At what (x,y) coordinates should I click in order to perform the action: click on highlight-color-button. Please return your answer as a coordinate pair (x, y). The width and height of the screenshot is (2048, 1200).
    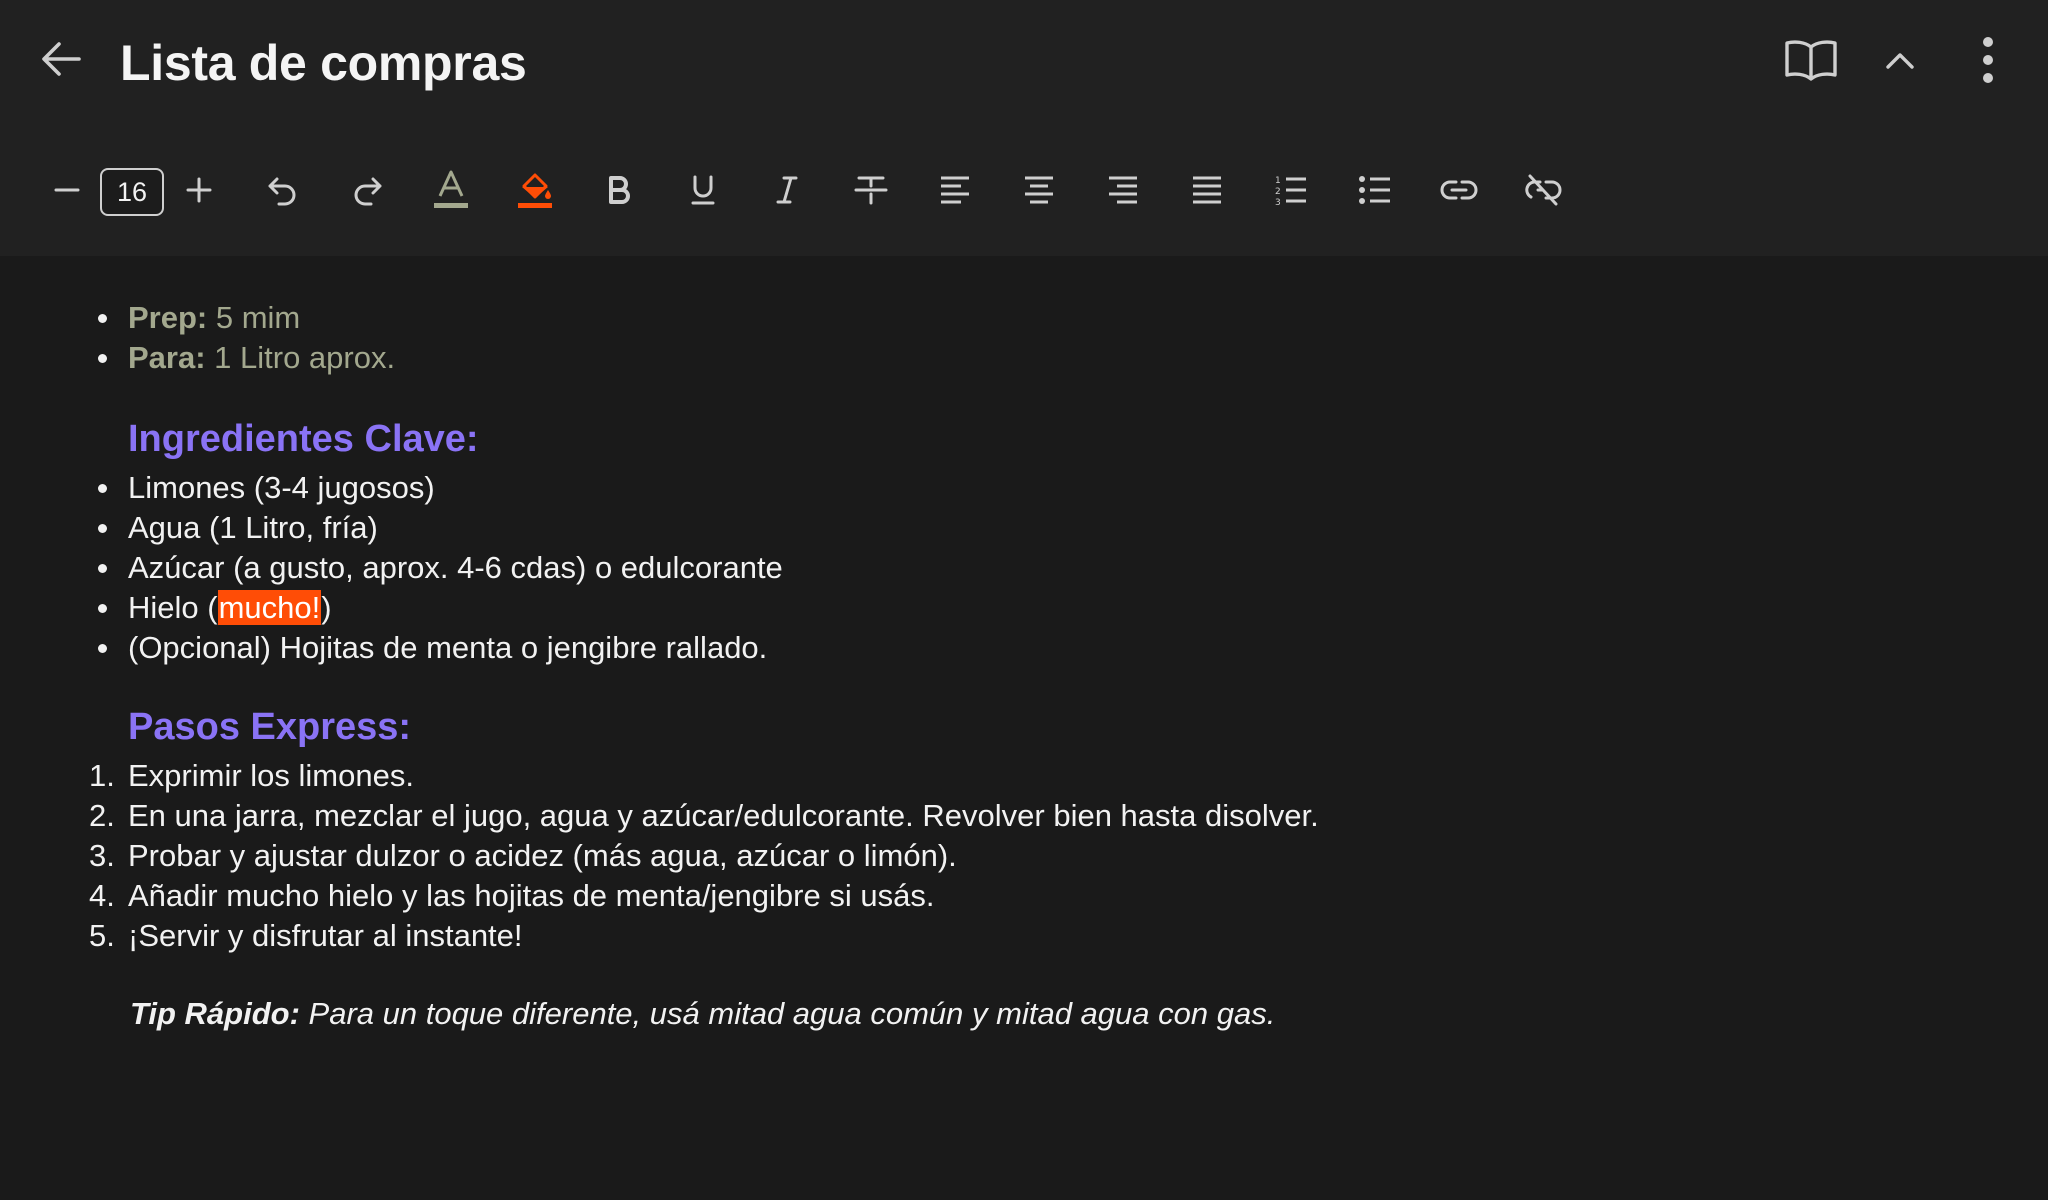
    Looking at the image, I should click on (535, 192).